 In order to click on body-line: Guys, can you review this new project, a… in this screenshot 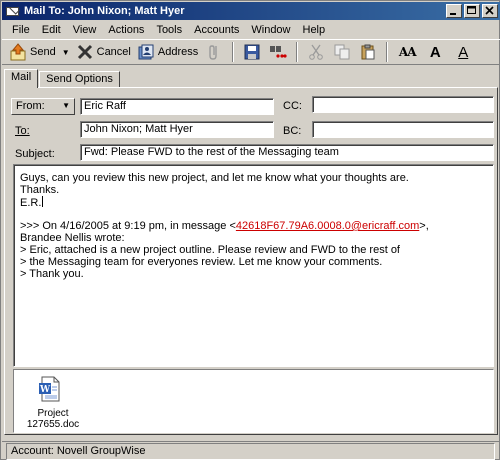, I will do `click(214, 178)`.